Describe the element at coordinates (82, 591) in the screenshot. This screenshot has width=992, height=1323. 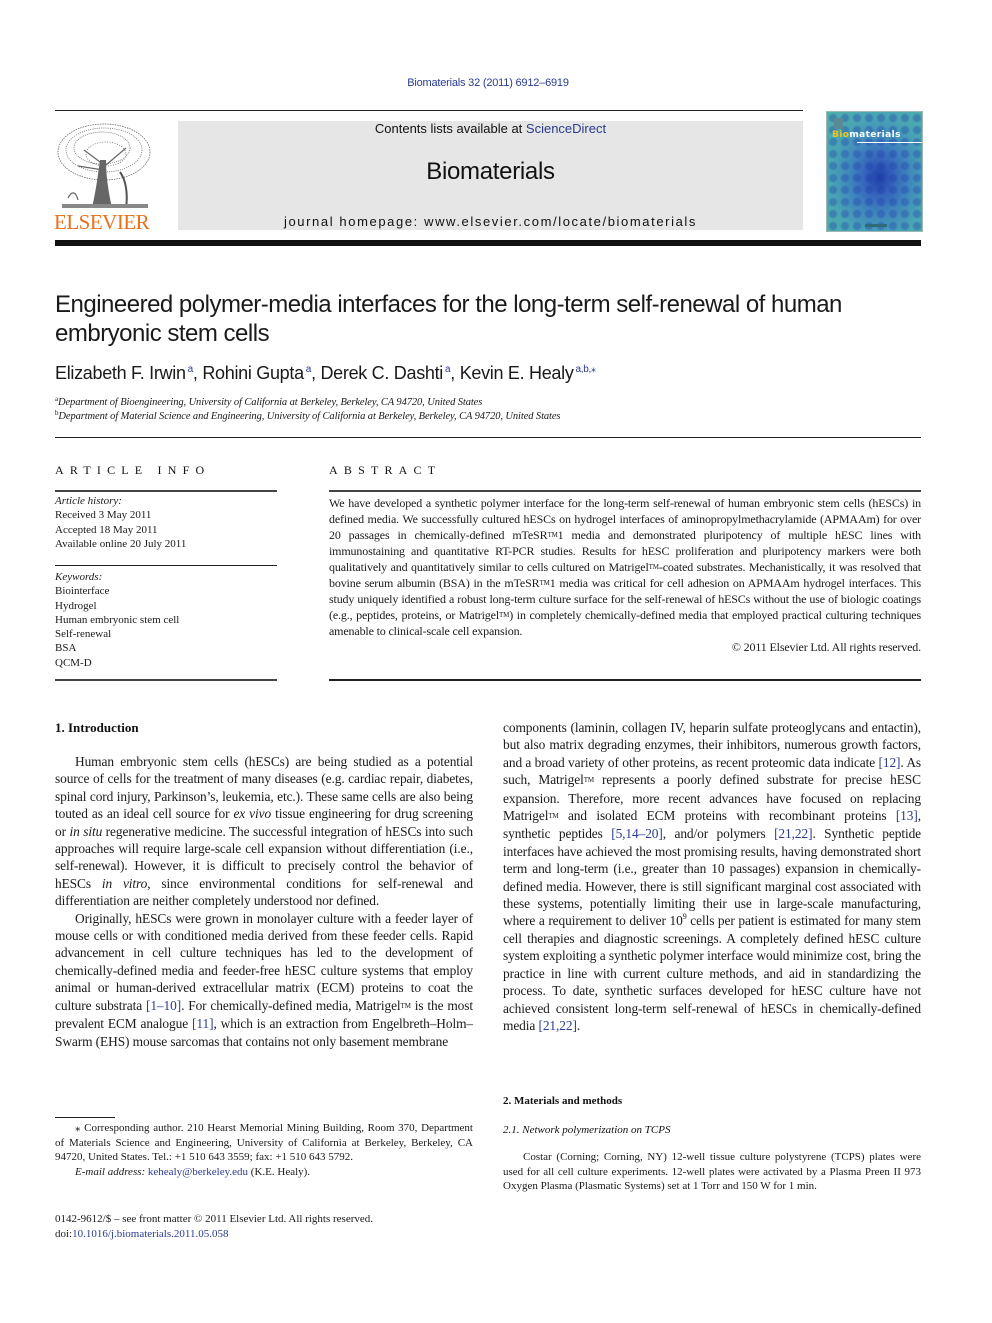
I see `keyword: Biointerface` at that location.